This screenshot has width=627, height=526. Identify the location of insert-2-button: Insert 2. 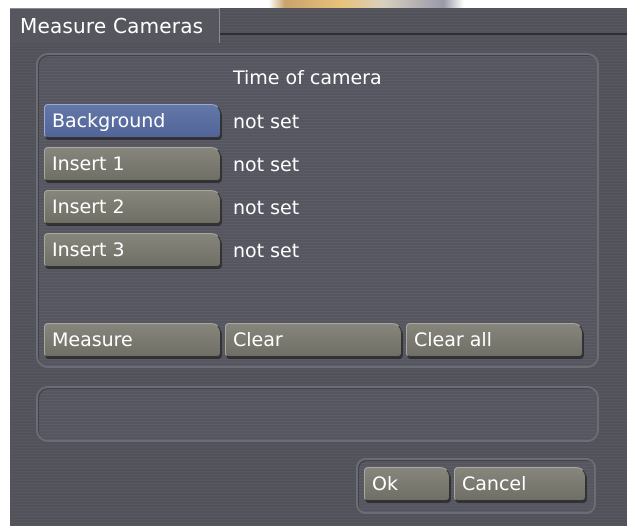
(132, 207).